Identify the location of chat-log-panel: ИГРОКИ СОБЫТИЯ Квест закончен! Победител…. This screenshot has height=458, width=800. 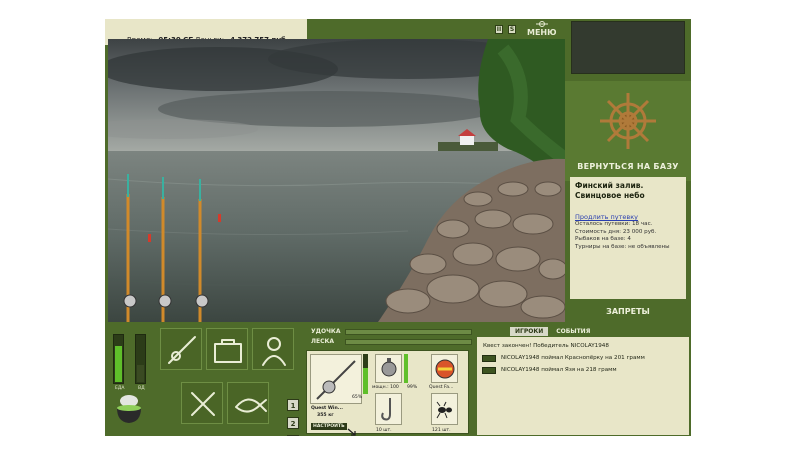
(582, 380).